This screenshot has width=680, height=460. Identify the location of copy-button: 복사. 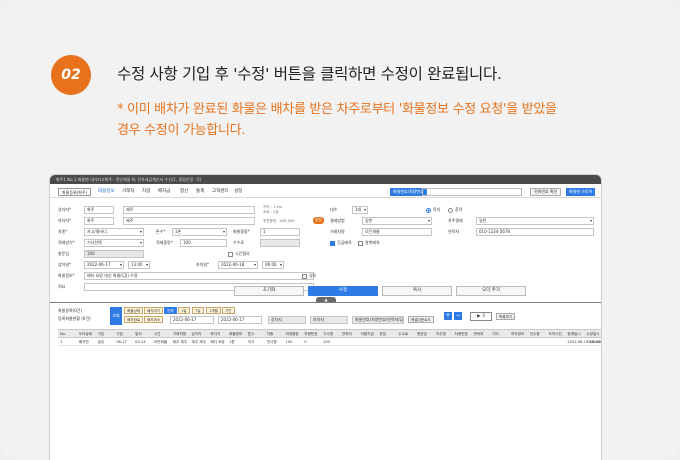
(417, 291).